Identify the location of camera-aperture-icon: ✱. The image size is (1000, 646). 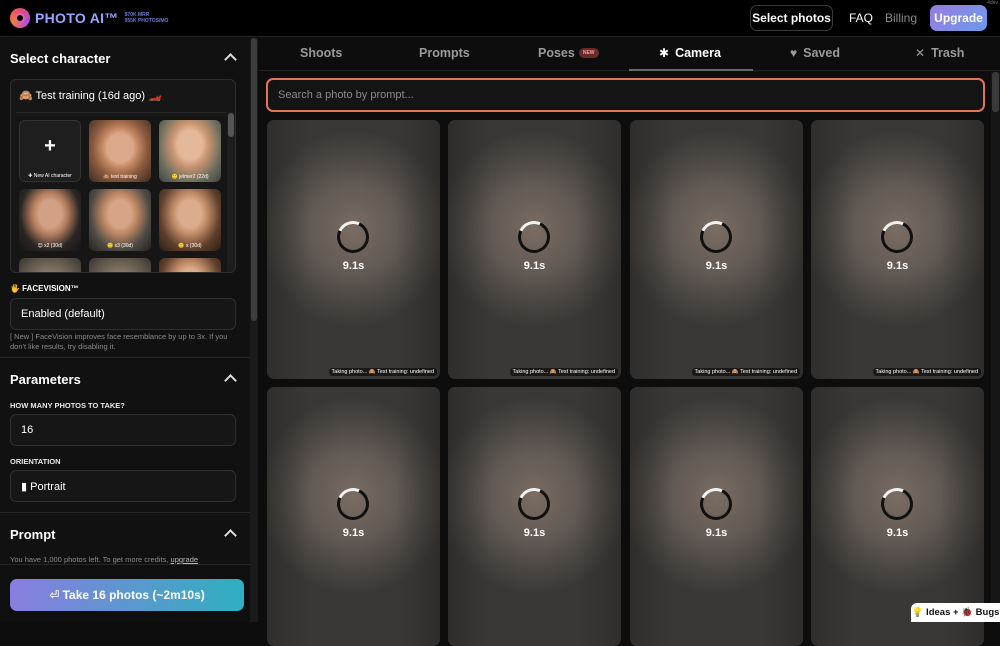
(664, 53).